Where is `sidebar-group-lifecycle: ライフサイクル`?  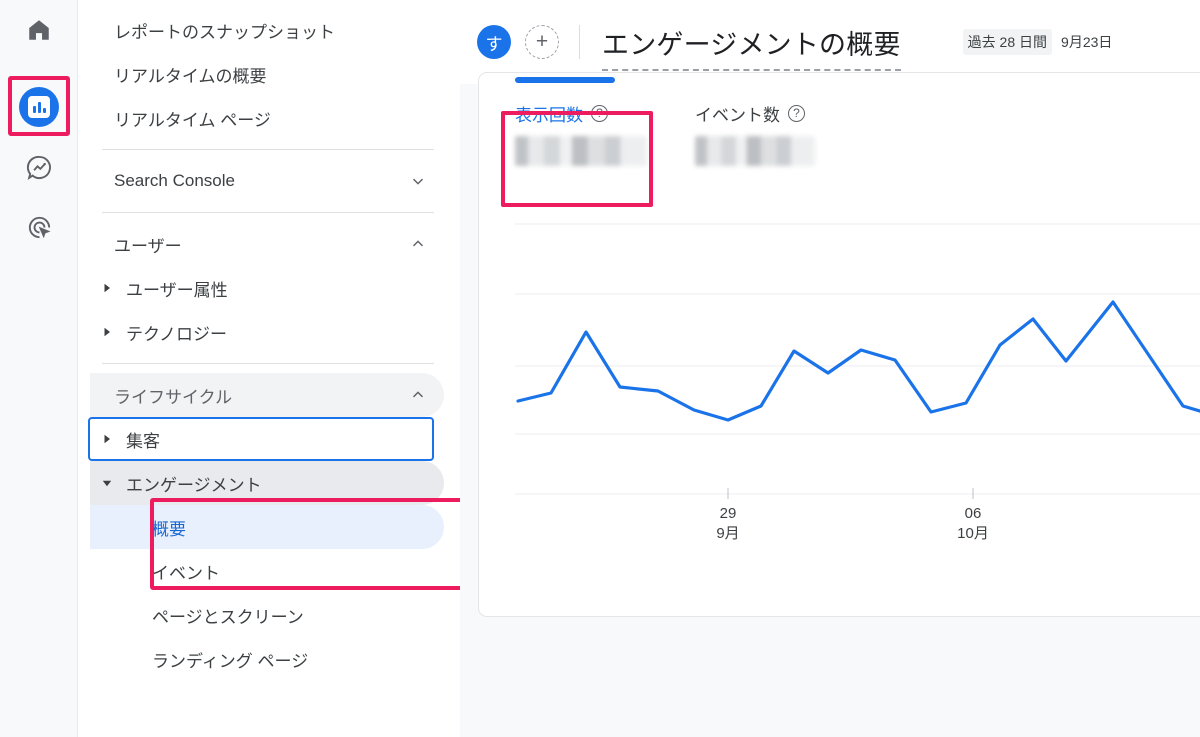
sidebar-group-lifecycle: ライフサイクル is located at coordinates (267, 395).